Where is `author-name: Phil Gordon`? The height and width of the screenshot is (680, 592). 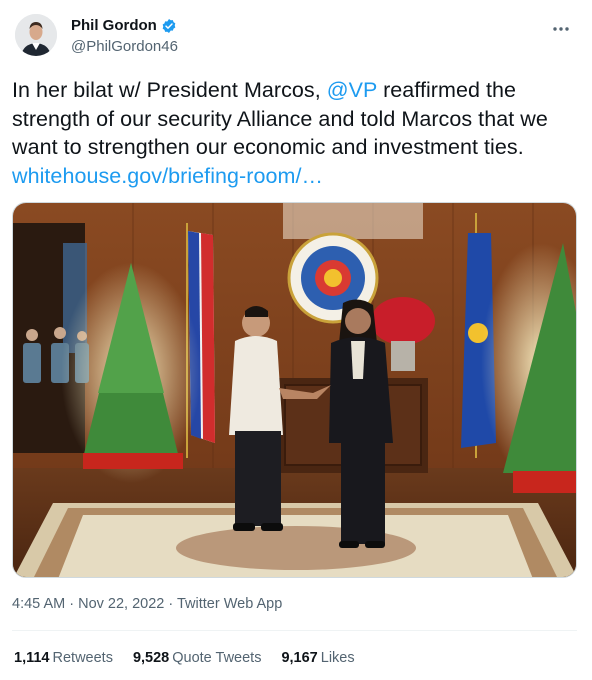 author-name: Phil Gordon is located at coordinates (124, 26).